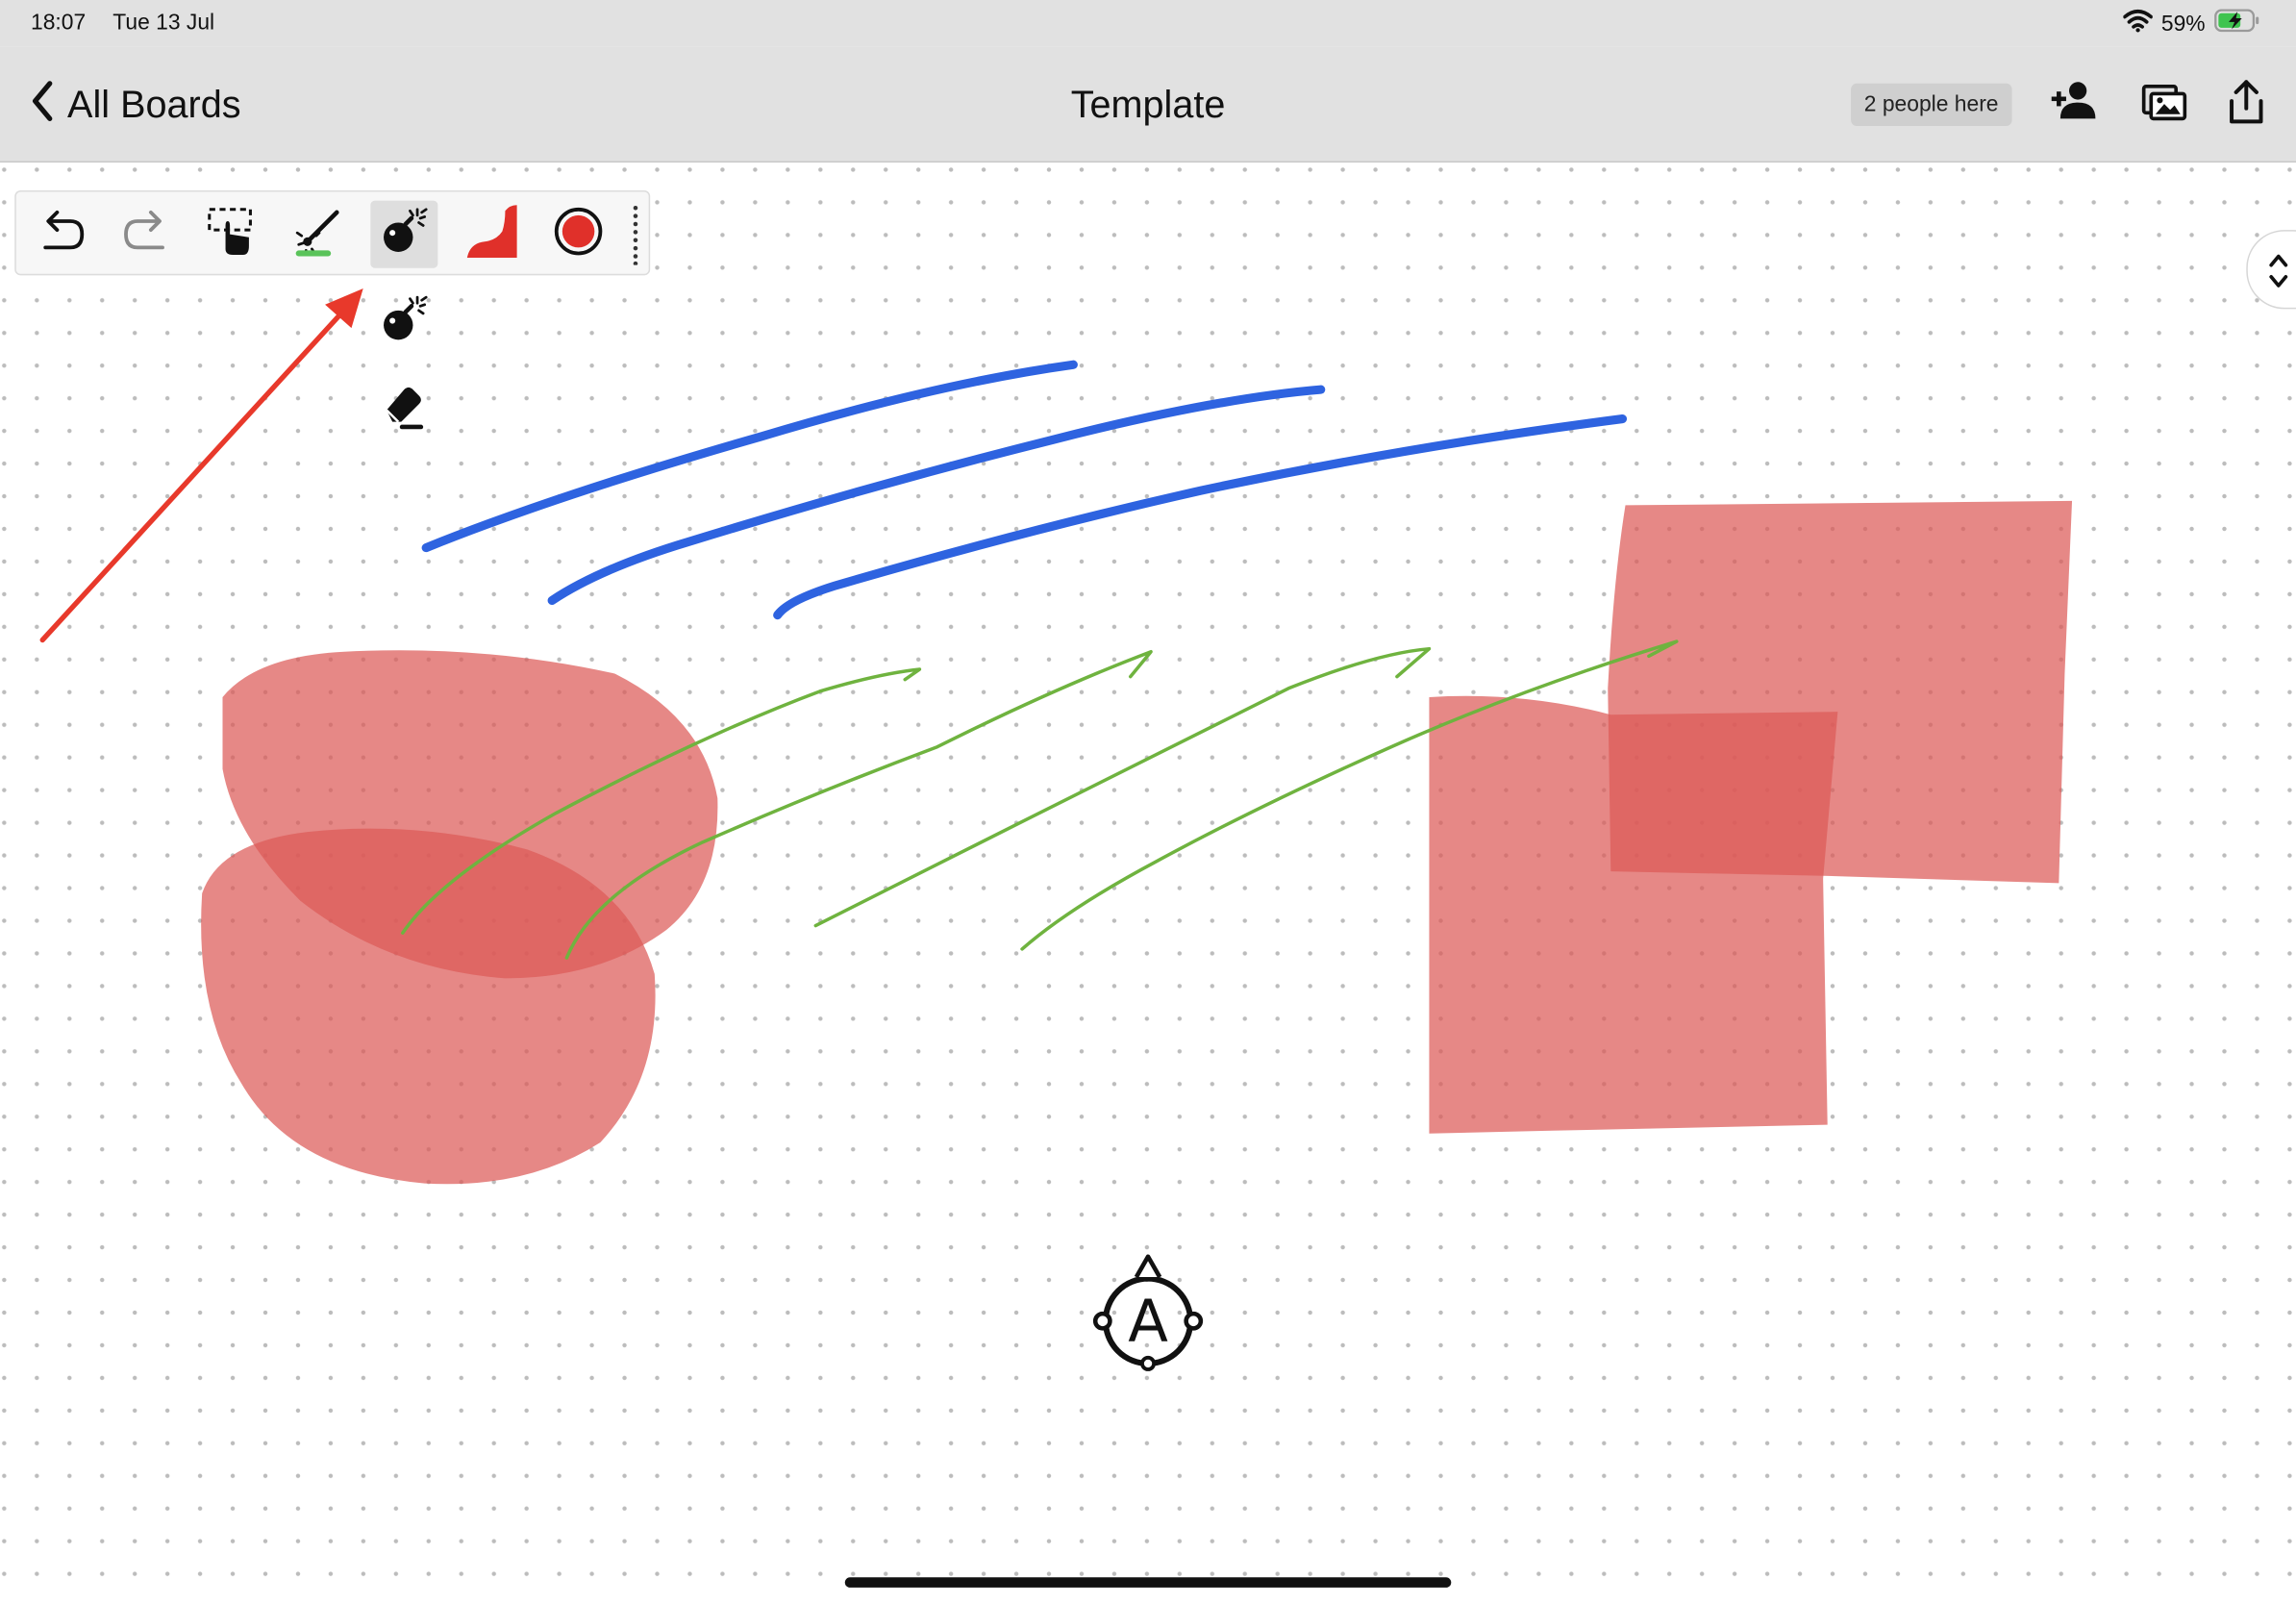  I want to click on undo-button, so click(61, 234).